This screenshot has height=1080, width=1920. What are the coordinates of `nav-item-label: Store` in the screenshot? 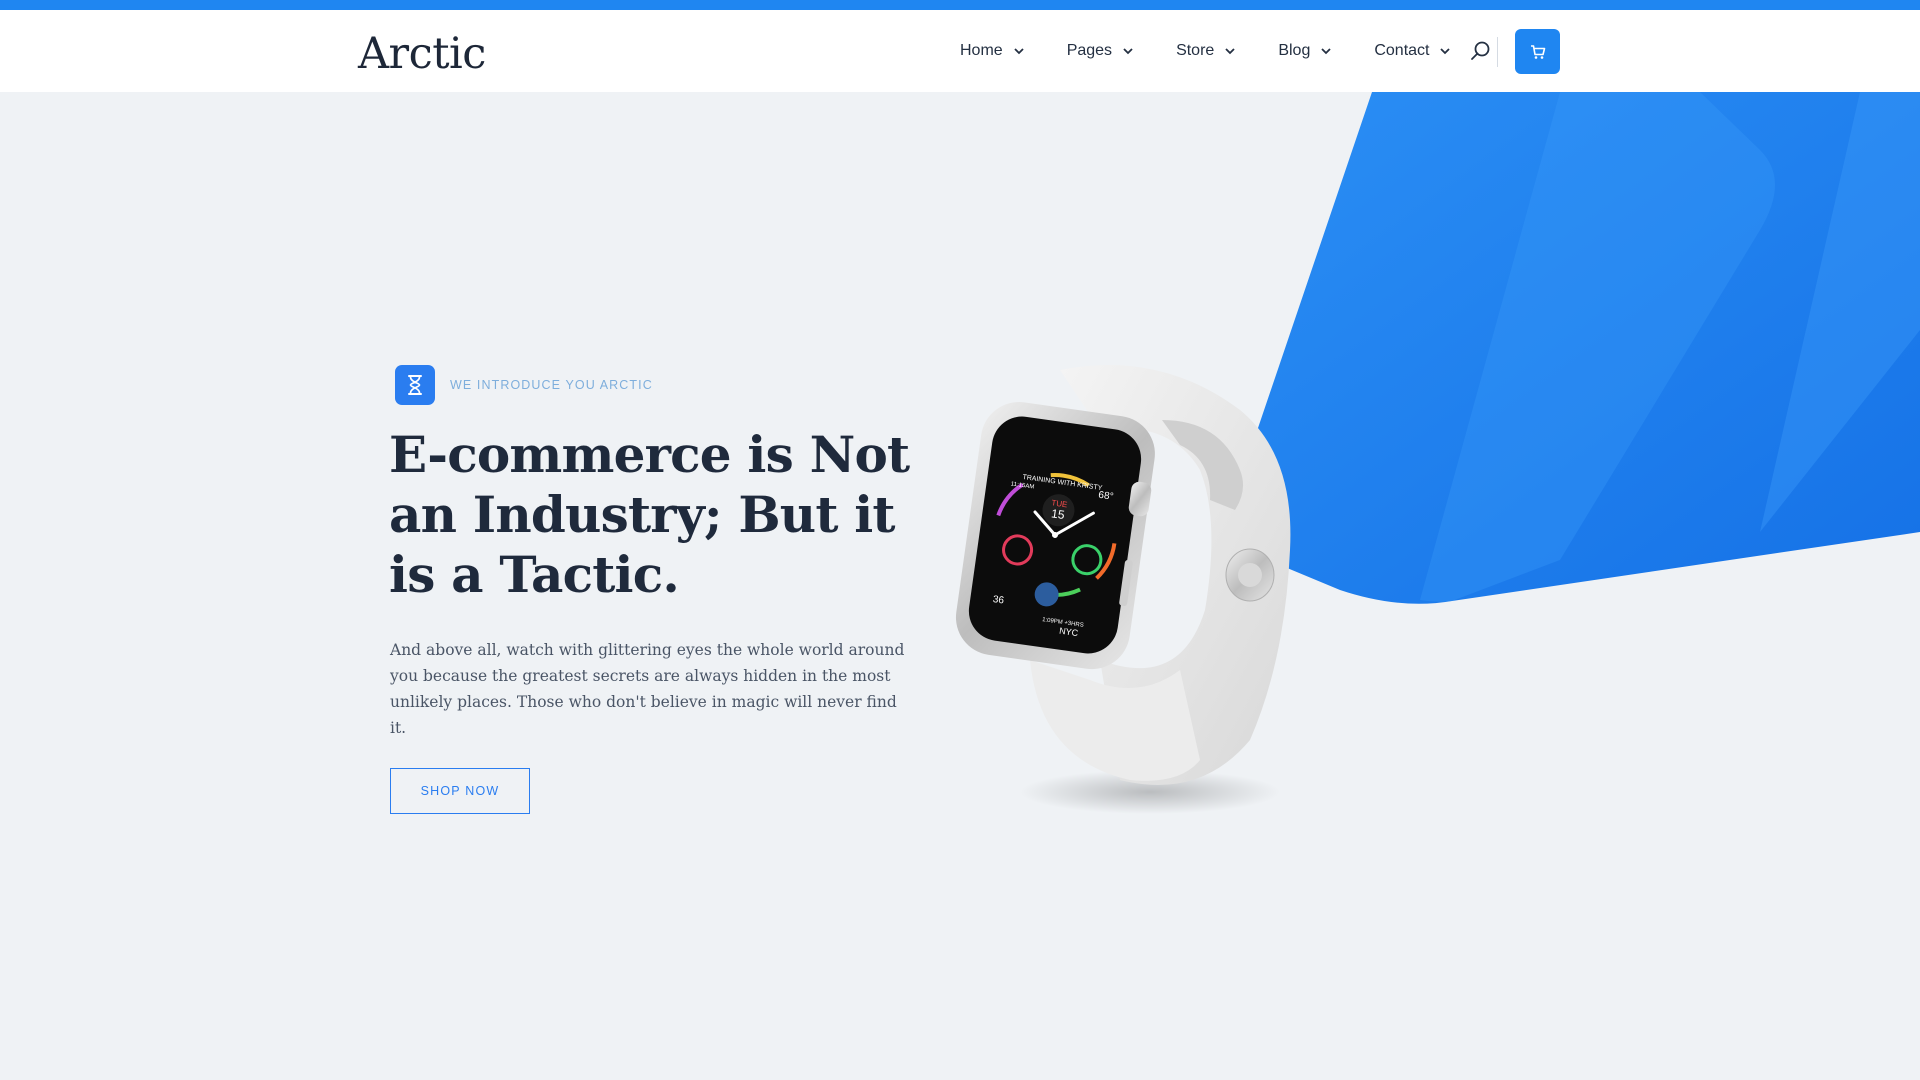 It's located at (1195, 50).